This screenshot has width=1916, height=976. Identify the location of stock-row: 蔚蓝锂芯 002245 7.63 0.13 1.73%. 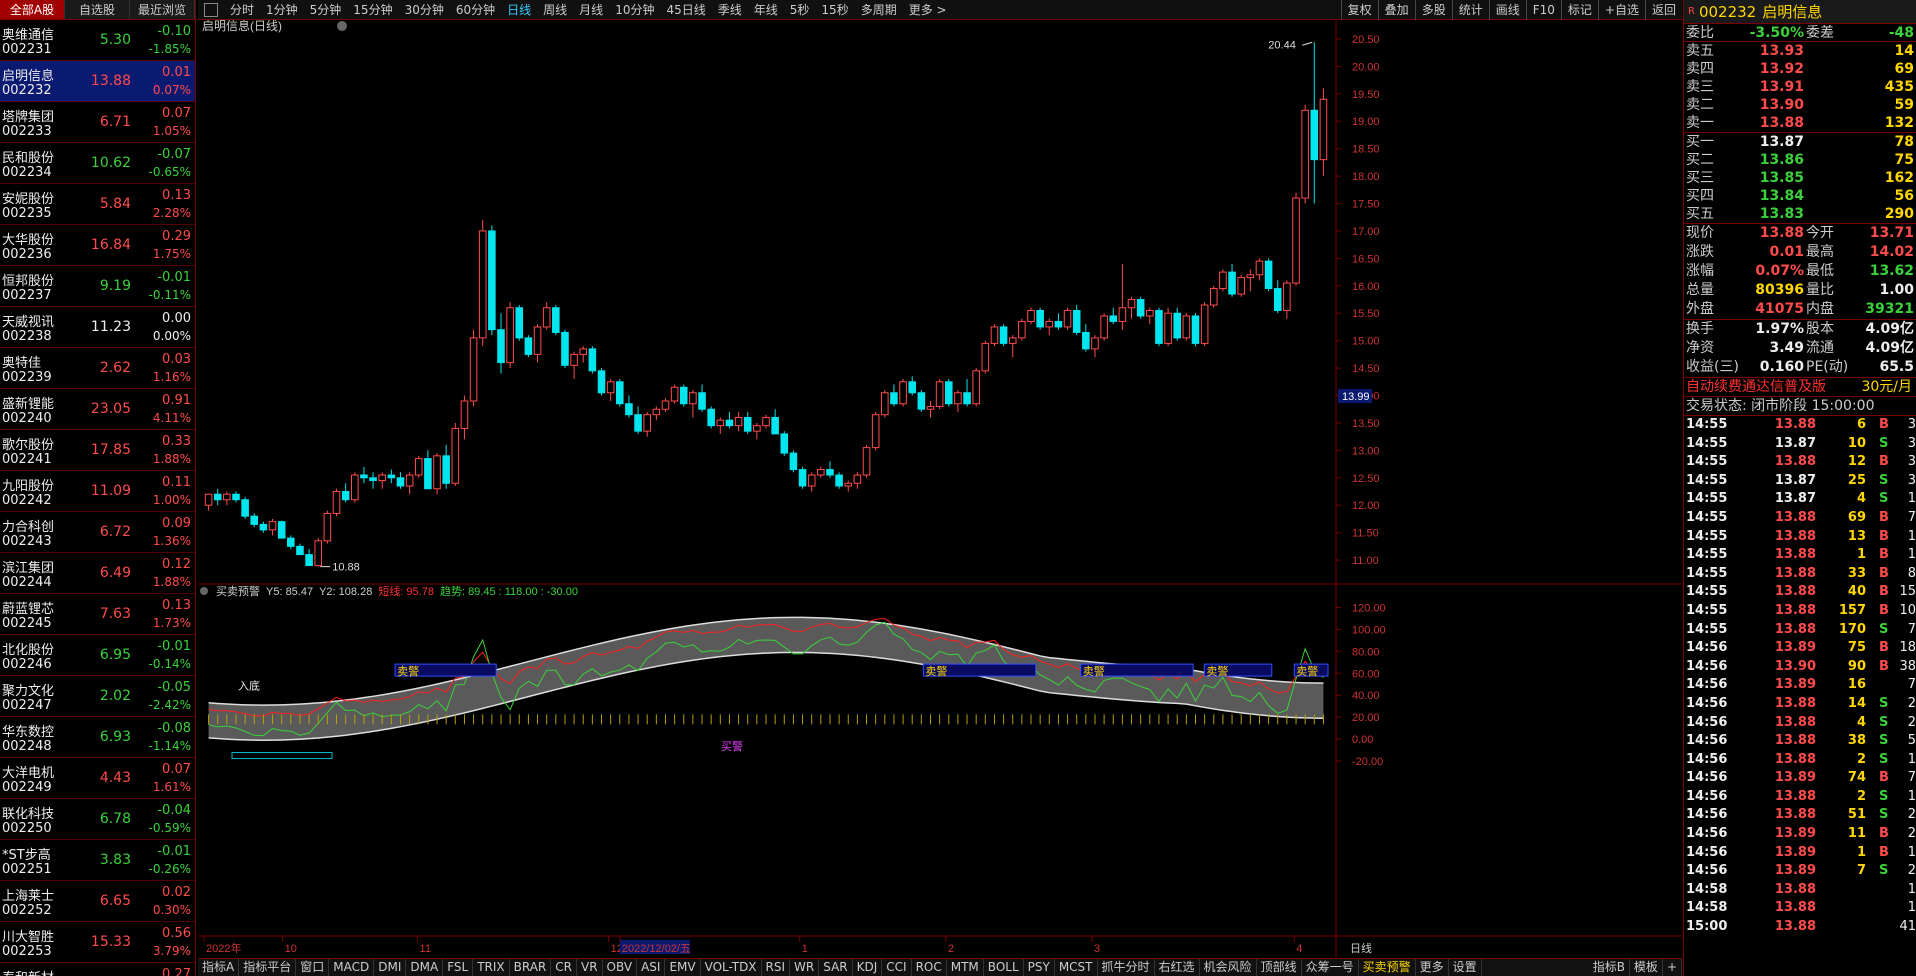
(97, 614).